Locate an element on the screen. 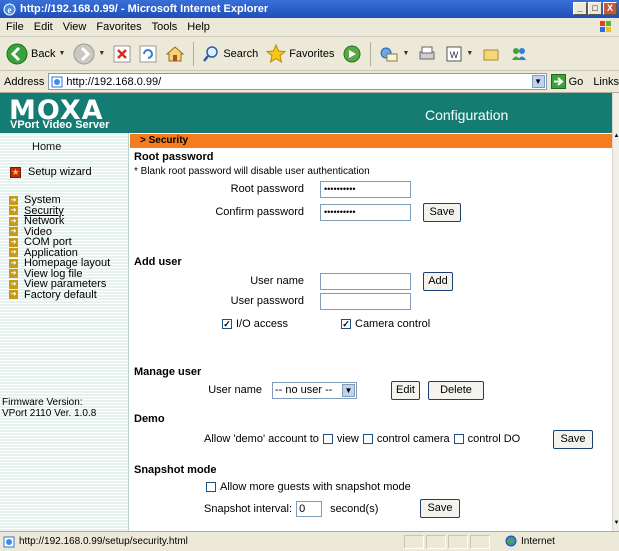 The image size is (619, 551). edit-user-button: Edit is located at coordinates (405, 390).